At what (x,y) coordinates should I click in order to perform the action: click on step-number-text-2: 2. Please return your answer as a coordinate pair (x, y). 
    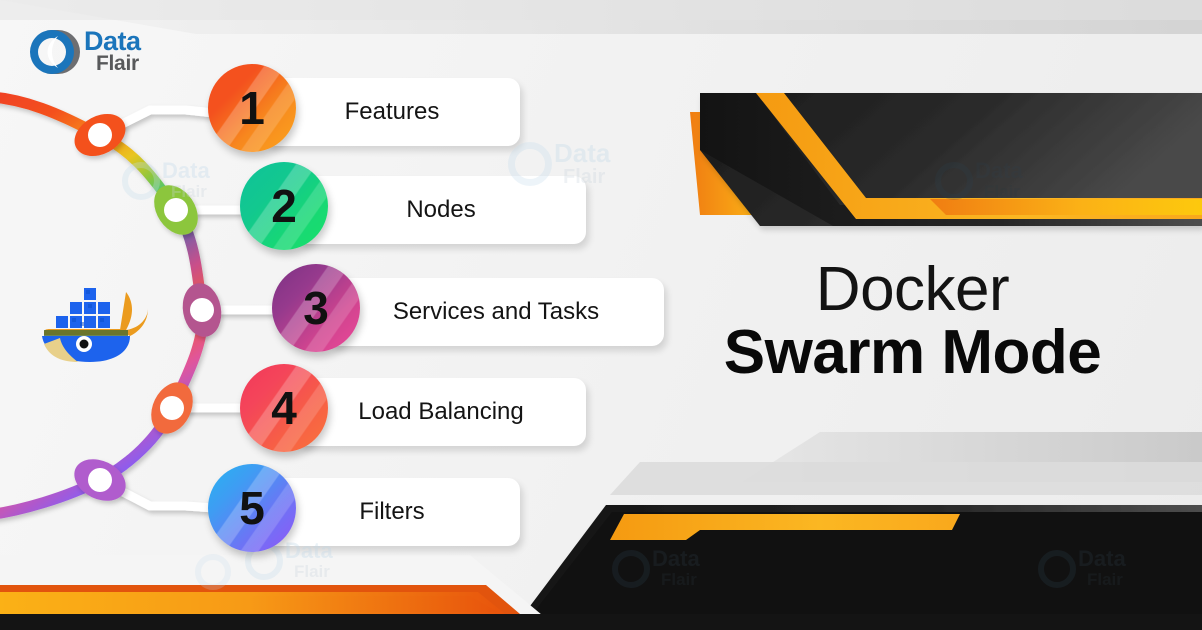
    Looking at the image, I should click on (284, 206).